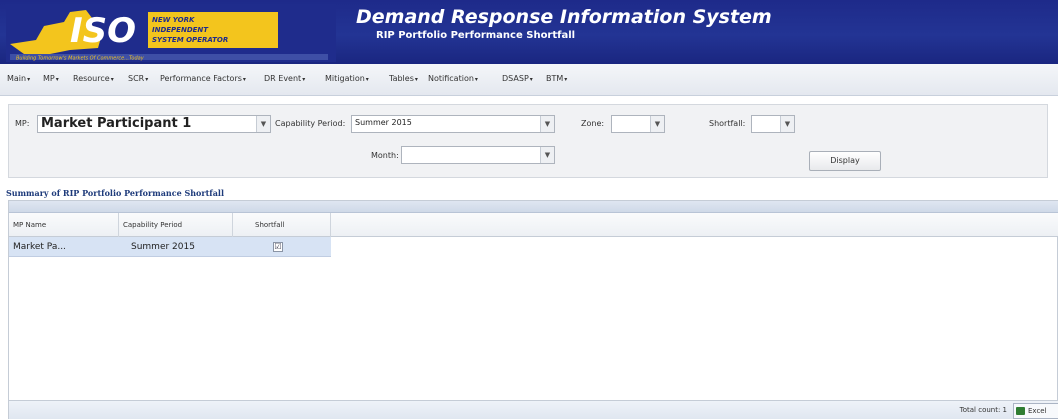 The height and width of the screenshot is (419, 1058). What do you see at coordinates (176, 225) in the screenshot?
I see `column-header-capability-period: Capability Period` at bounding box center [176, 225].